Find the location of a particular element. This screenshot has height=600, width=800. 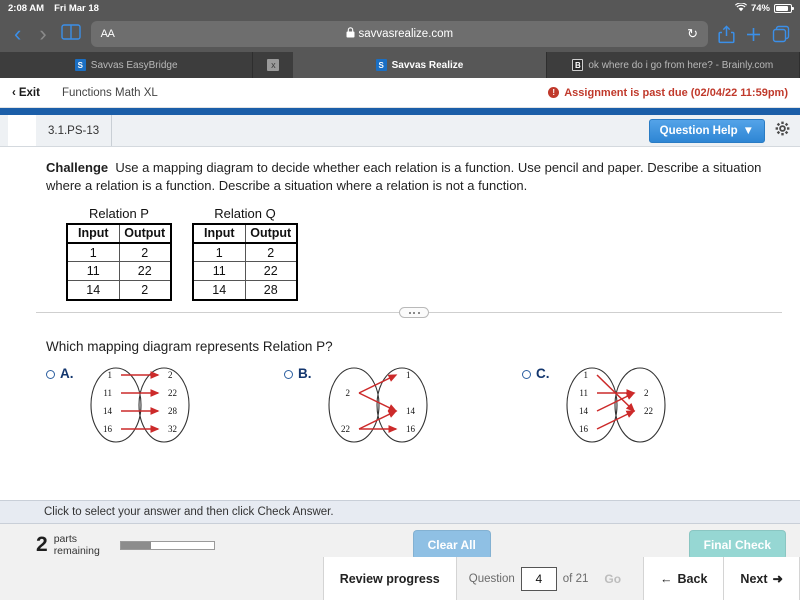

exit-label: Exit is located at coordinates (29, 92).